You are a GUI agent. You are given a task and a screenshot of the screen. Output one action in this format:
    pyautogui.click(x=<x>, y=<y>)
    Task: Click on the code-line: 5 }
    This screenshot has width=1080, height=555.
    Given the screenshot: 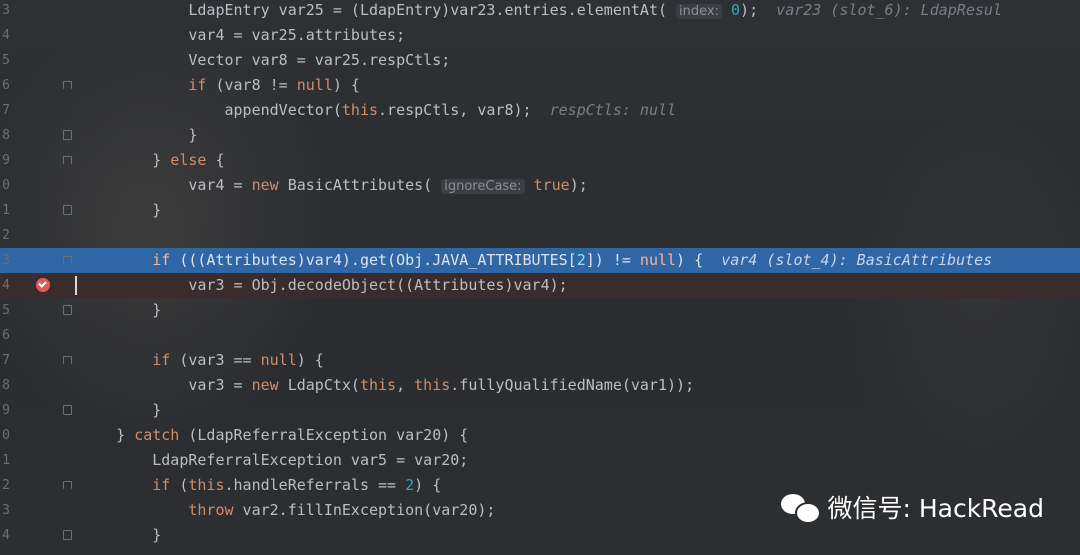 What is the action you would take?
    pyautogui.click(x=540, y=310)
    